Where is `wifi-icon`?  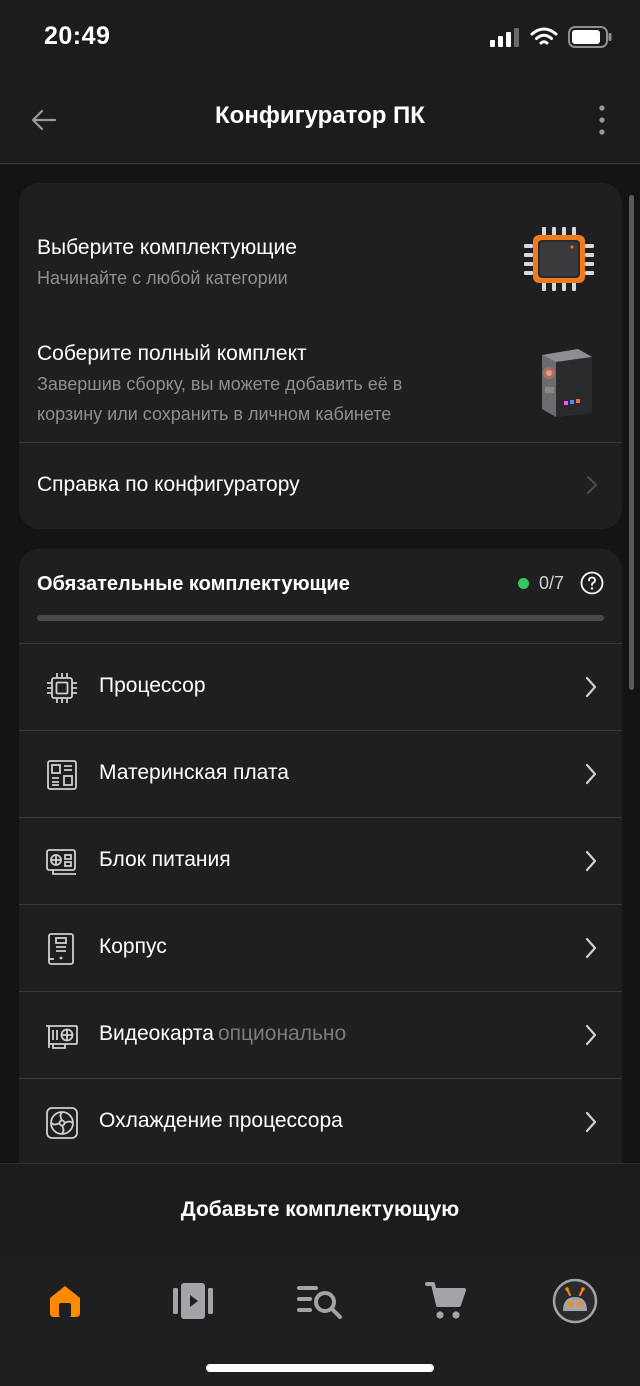
wifi-icon is located at coordinates (544, 36).